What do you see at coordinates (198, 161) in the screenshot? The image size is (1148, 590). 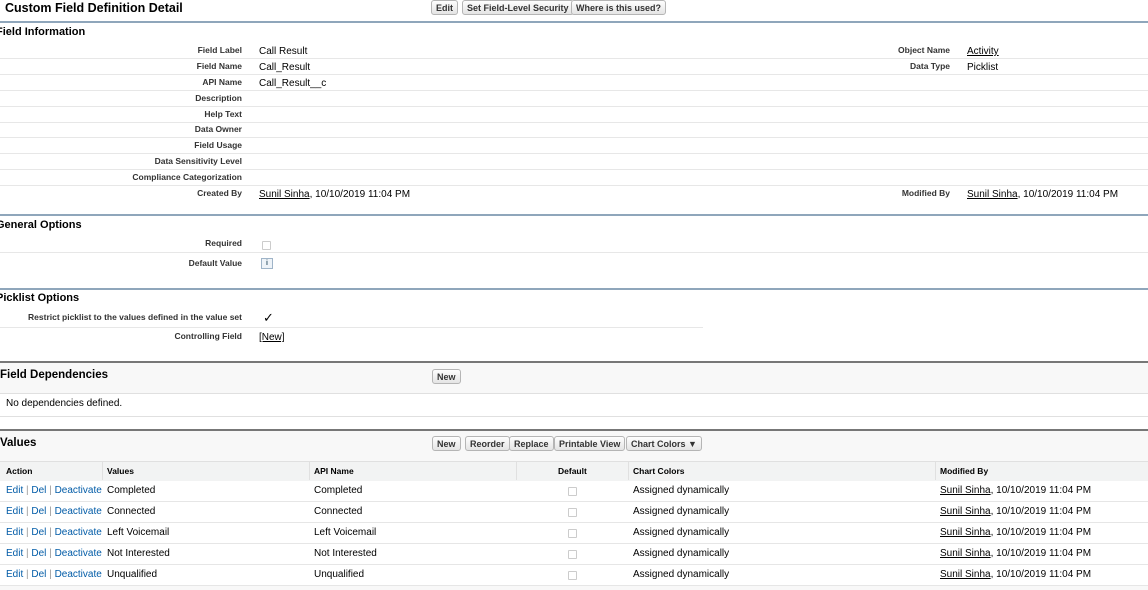 I see `field-label-data-sensitivity-level: Data Sensitivity Level` at bounding box center [198, 161].